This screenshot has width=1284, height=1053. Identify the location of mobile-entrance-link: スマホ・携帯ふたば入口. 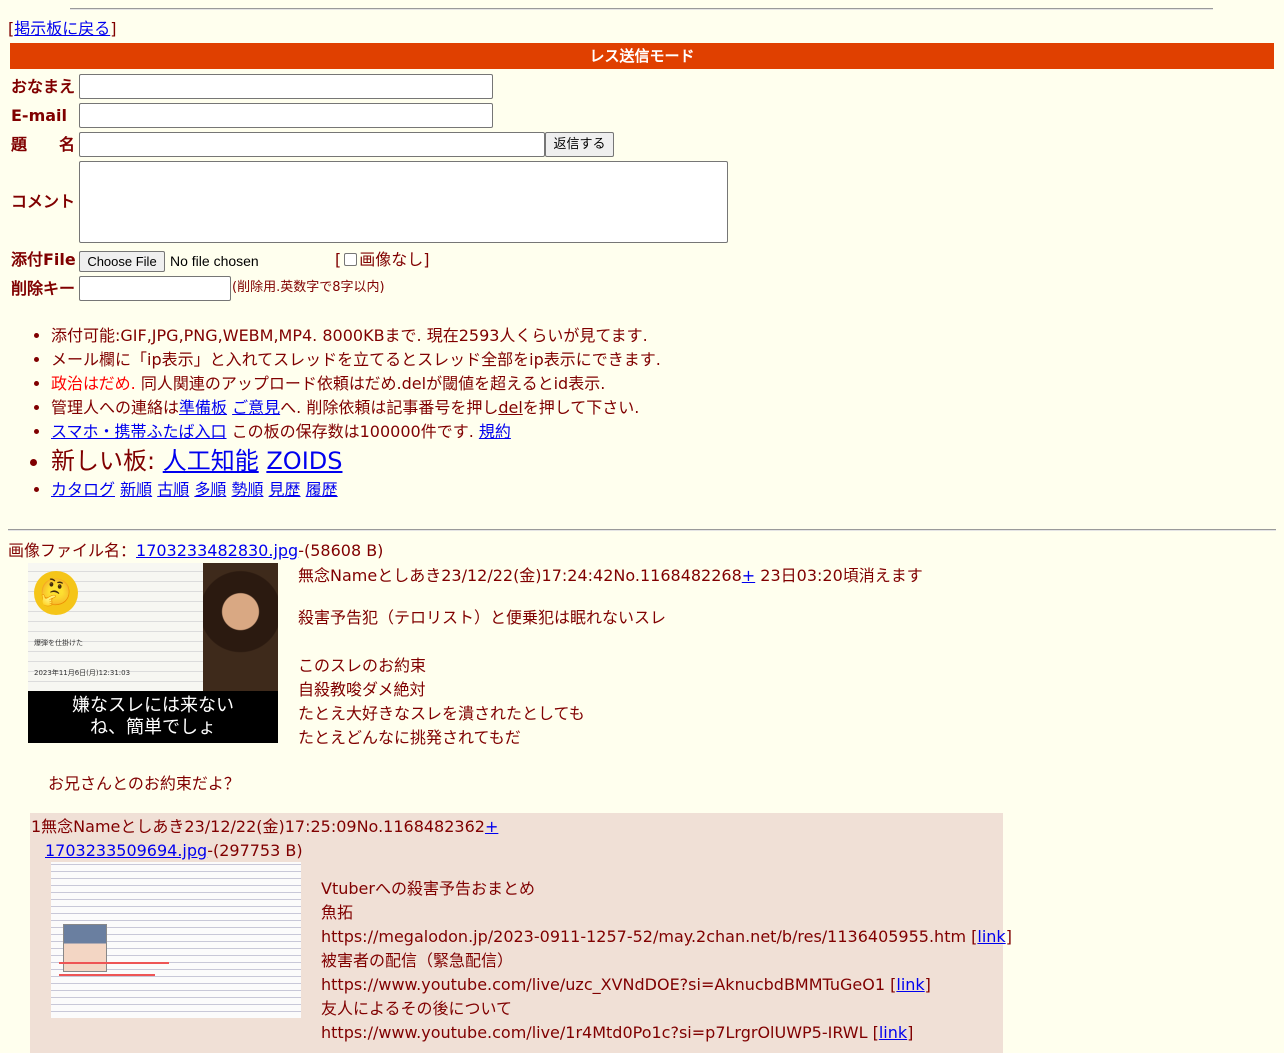
(139, 431).